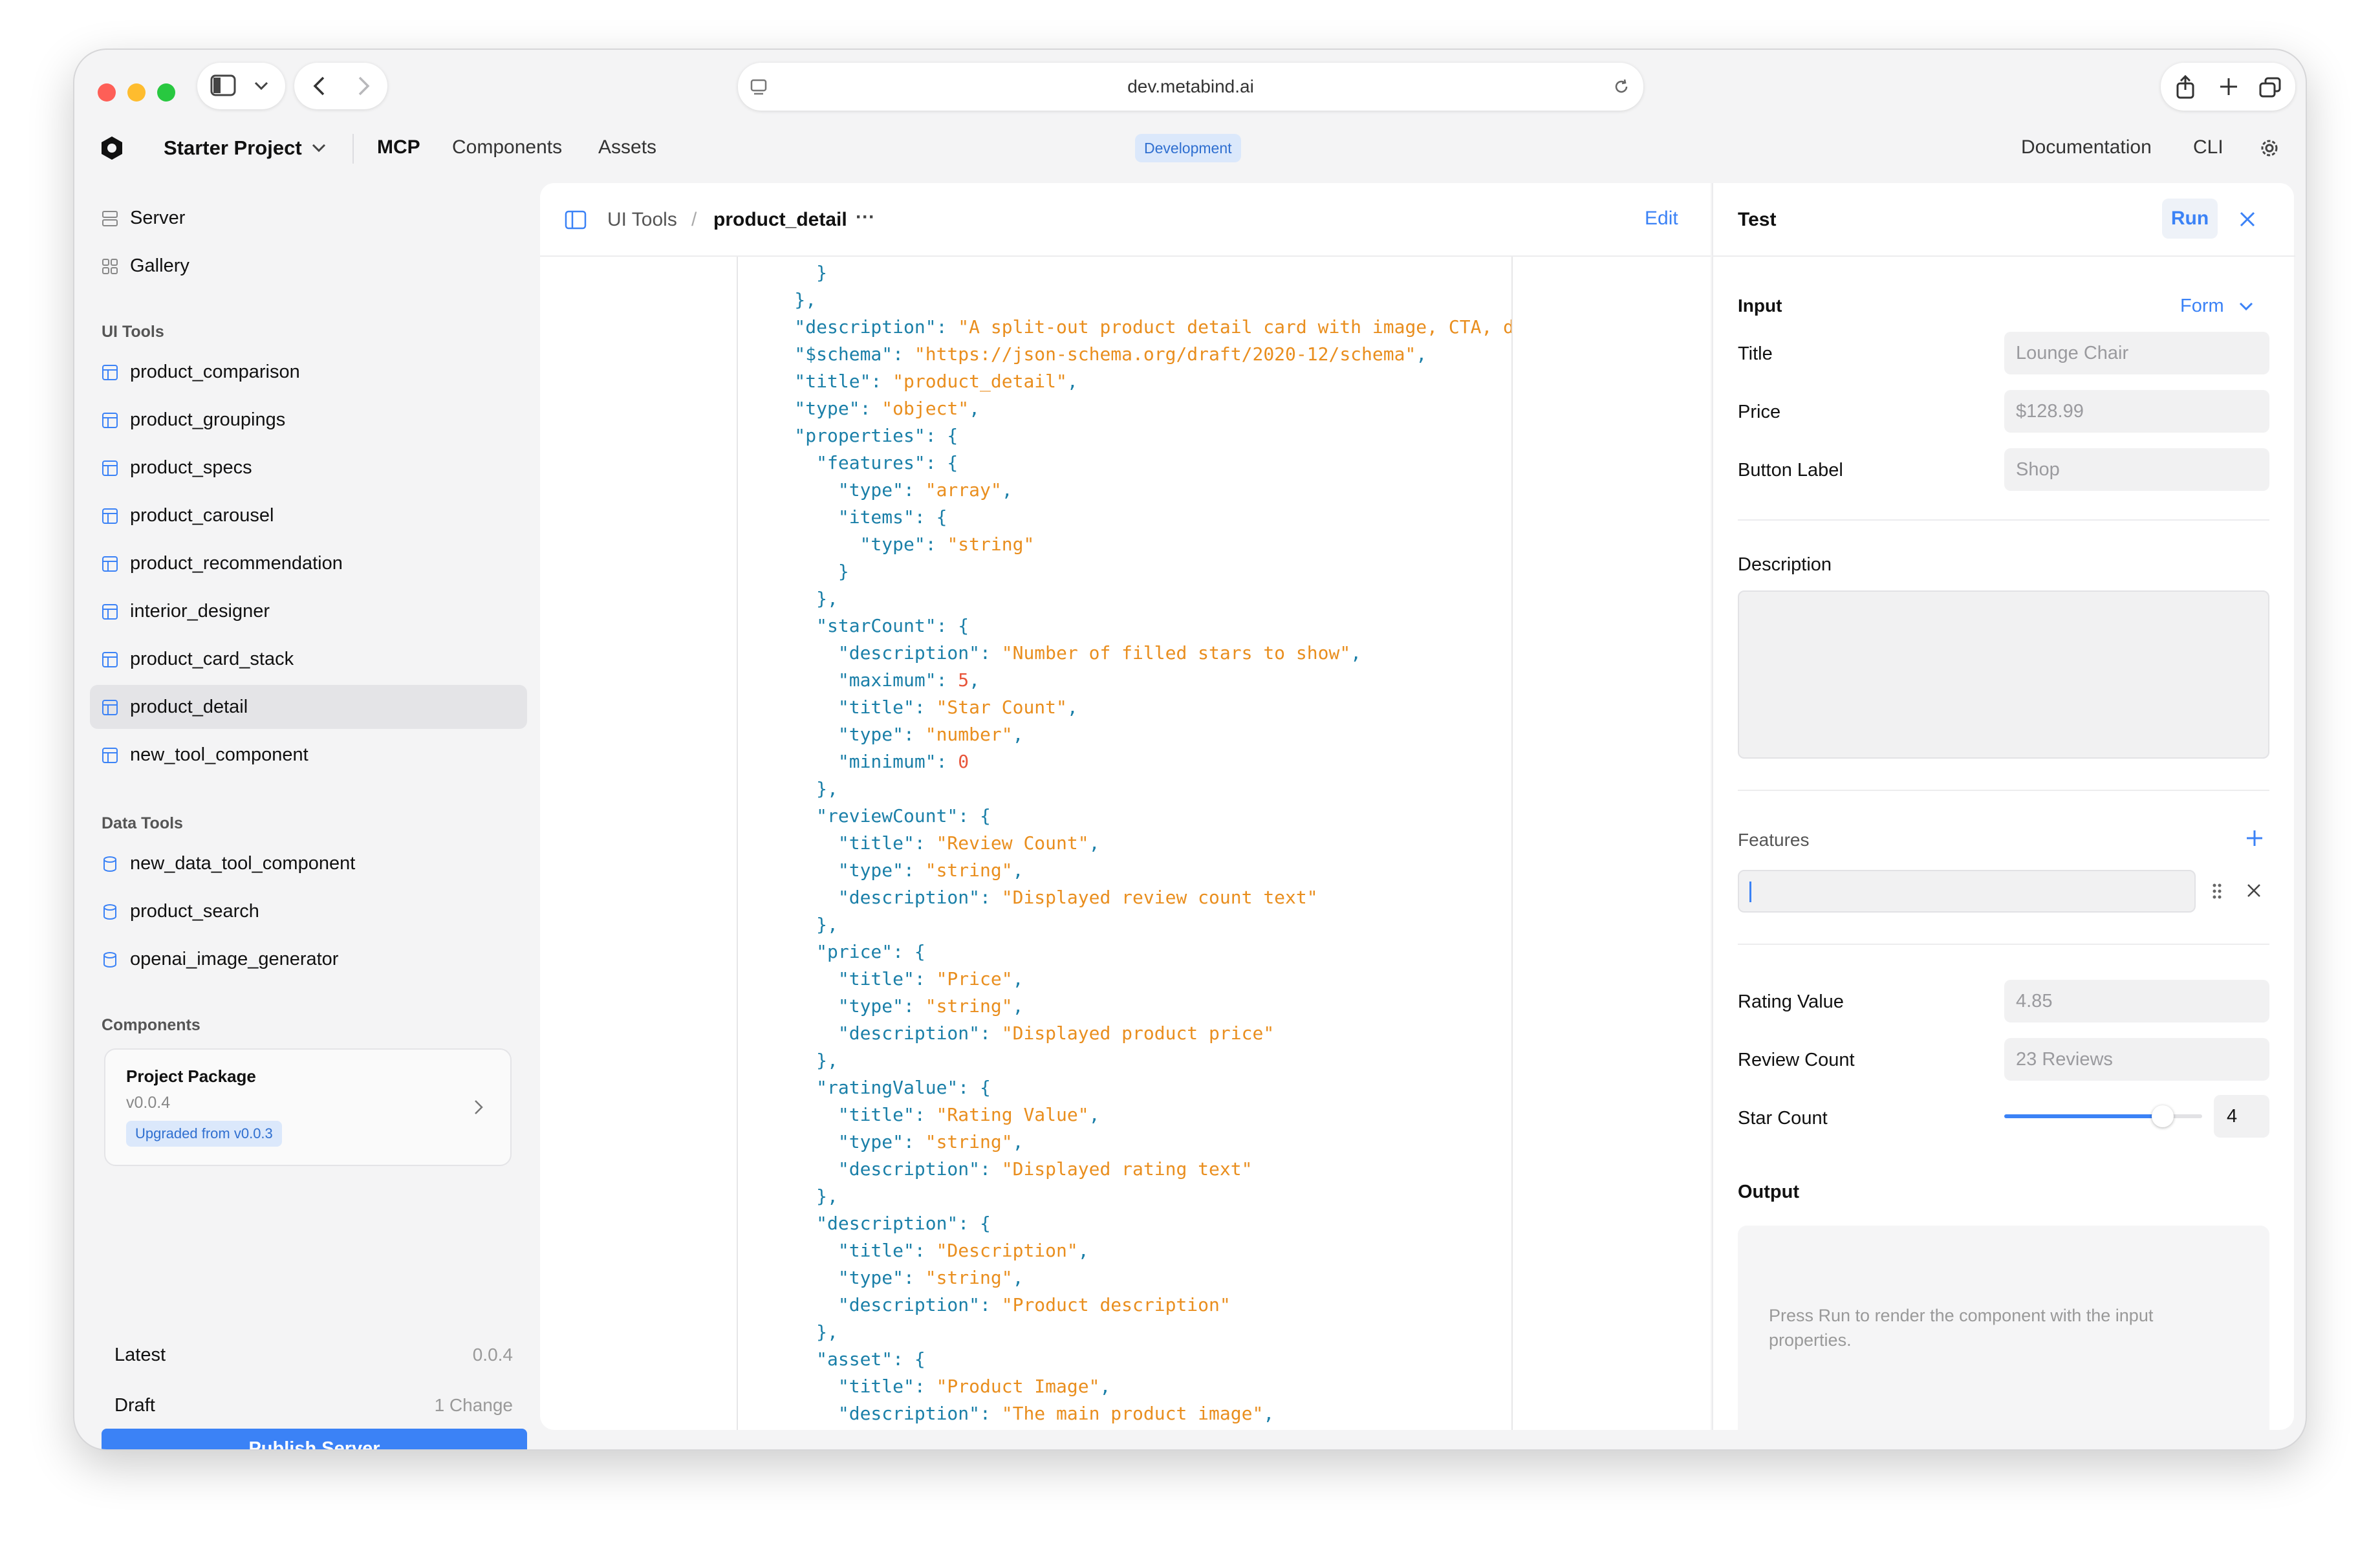 Image resolution: width=2380 pixels, height=1547 pixels. I want to click on rating-value-input: 4.85, so click(2136, 1001).